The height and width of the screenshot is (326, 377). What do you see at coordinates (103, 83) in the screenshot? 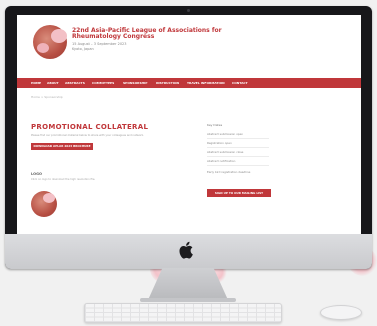
I see `nav-committees: COMMITTEES` at bounding box center [103, 83].